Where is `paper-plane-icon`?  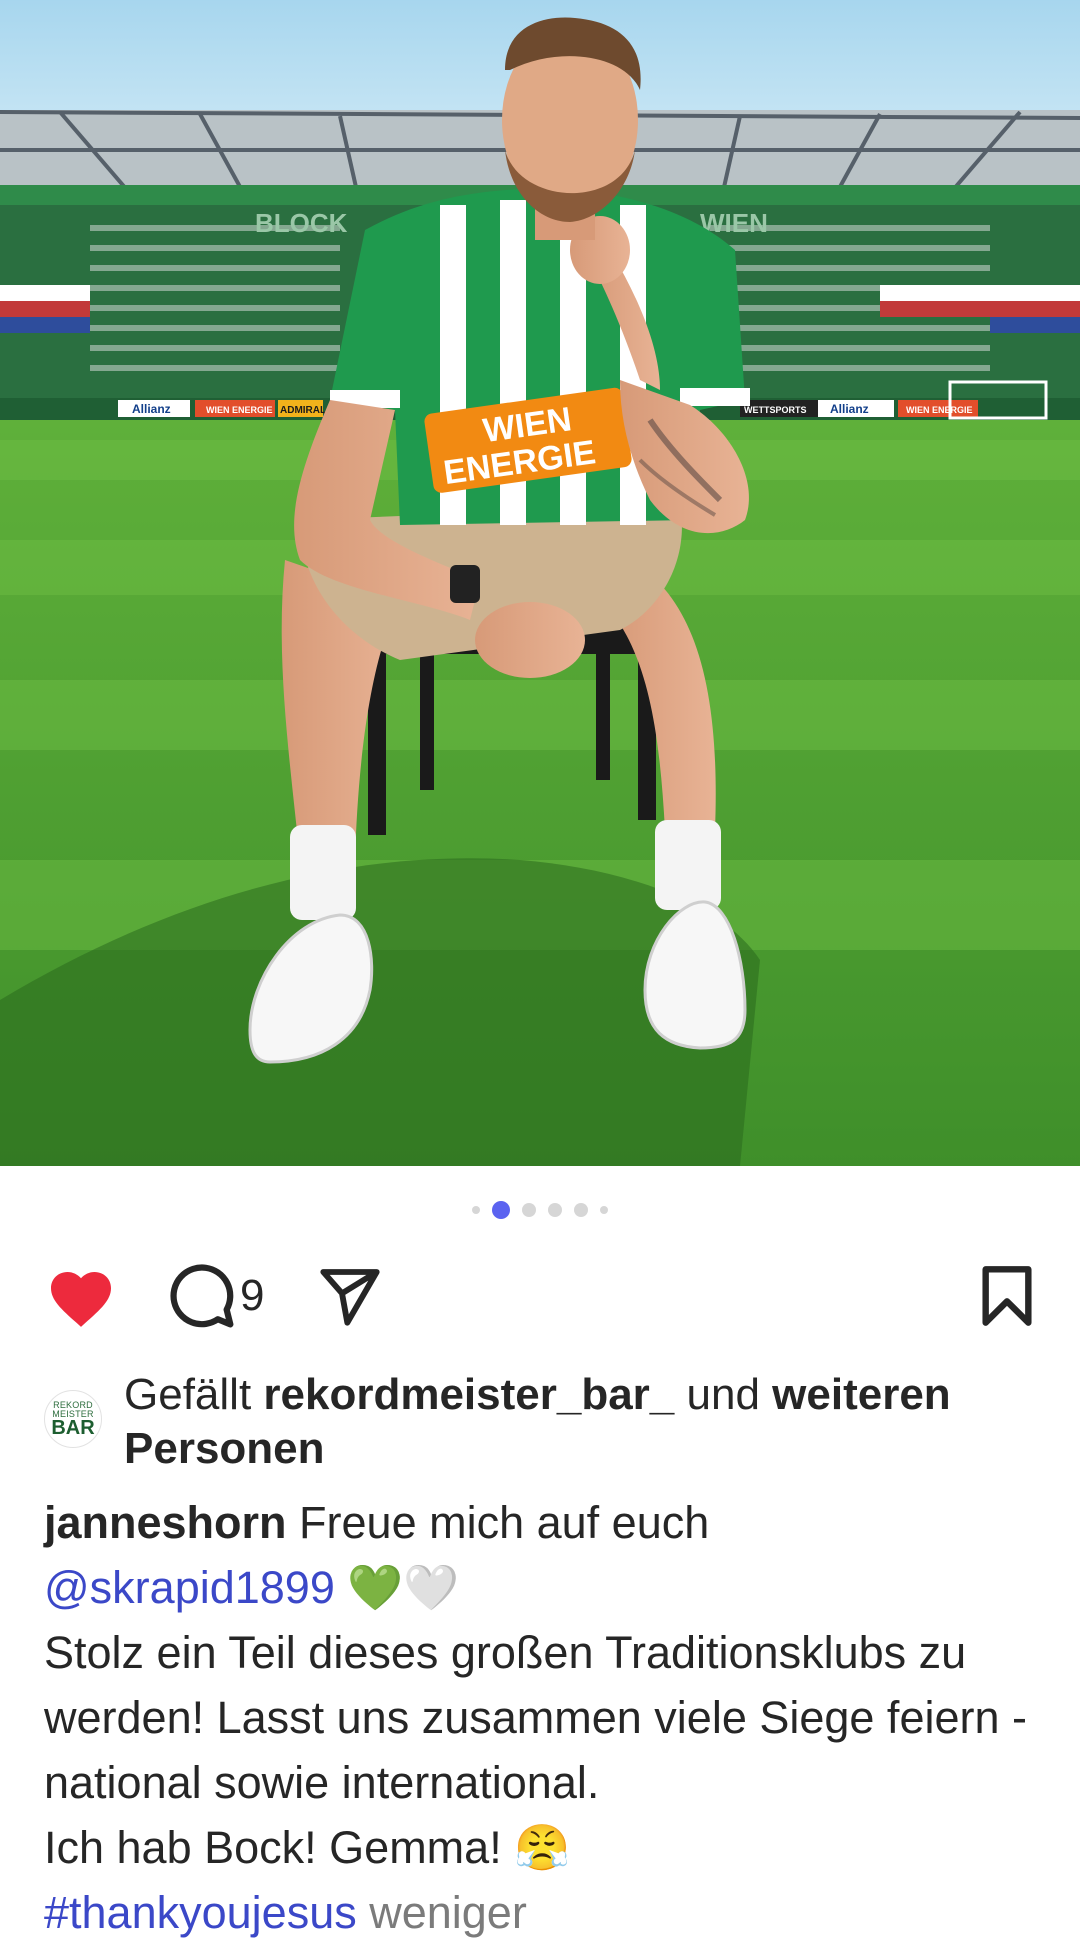
paper-plane-icon is located at coordinates (350, 1297).